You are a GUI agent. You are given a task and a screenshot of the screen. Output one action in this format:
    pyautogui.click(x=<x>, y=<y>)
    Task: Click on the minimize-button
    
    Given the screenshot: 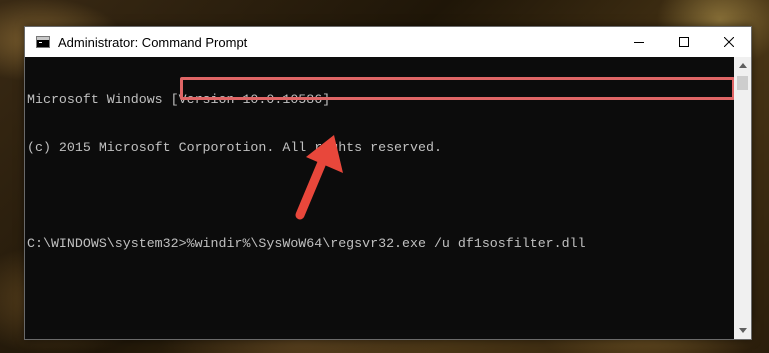 What is the action you would take?
    pyautogui.click(x=638, y=42)
    